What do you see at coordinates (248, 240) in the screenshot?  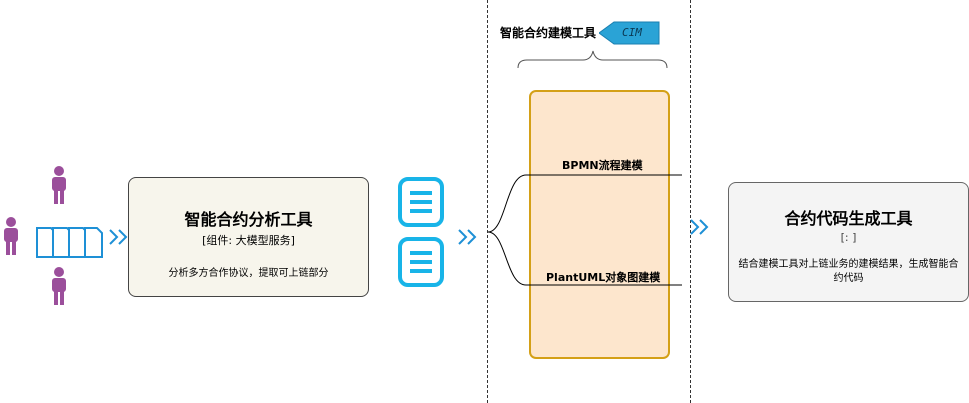 I see `analysis-tool-subtitle: [组件: 大模型服务]` at bounding box center [248, 240].